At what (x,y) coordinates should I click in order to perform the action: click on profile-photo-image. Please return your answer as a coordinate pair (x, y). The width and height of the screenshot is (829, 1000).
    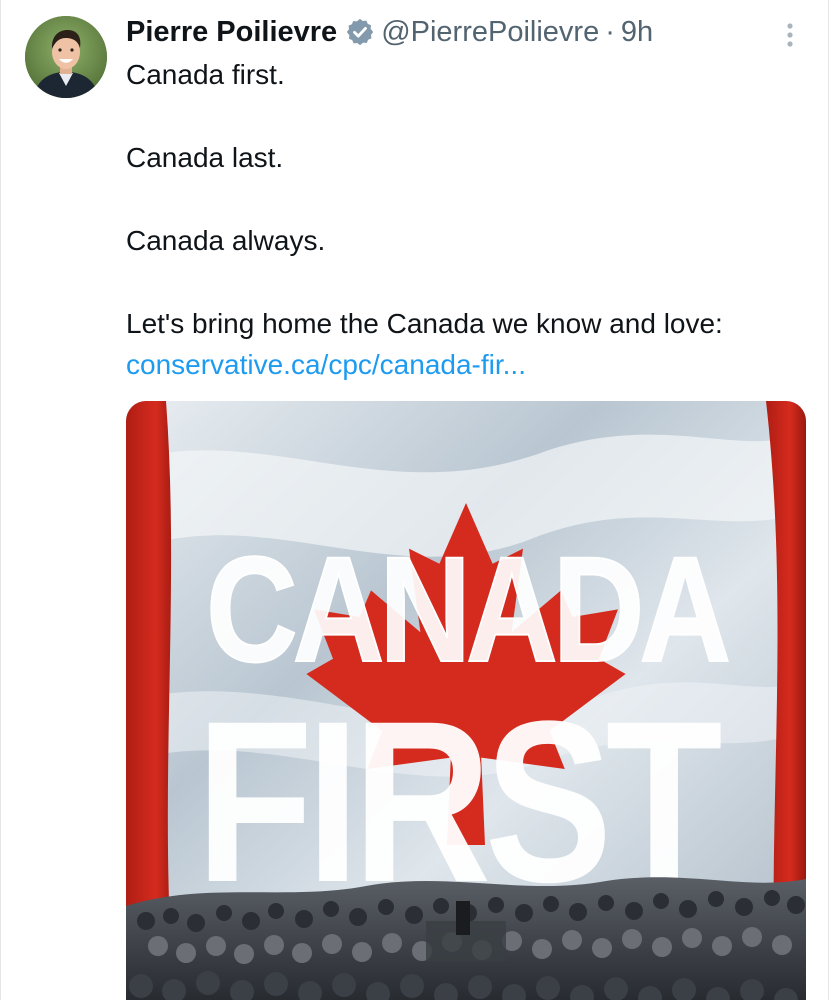
    Looking at the image, I should click on (66, 57).